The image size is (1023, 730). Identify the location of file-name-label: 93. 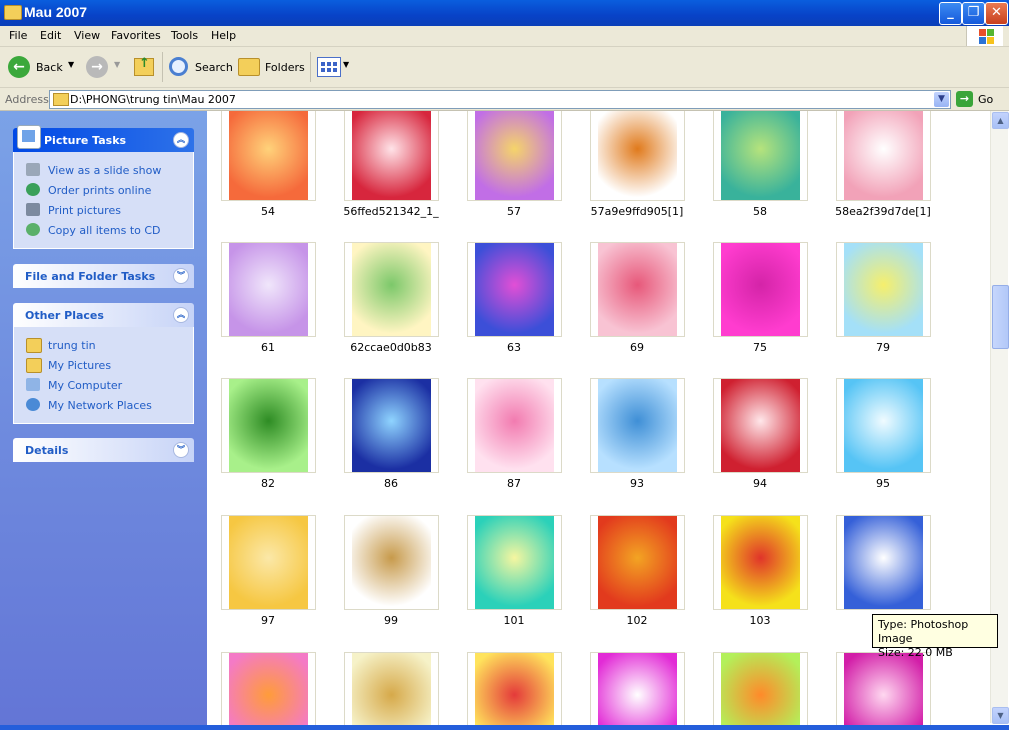
(637, 483).